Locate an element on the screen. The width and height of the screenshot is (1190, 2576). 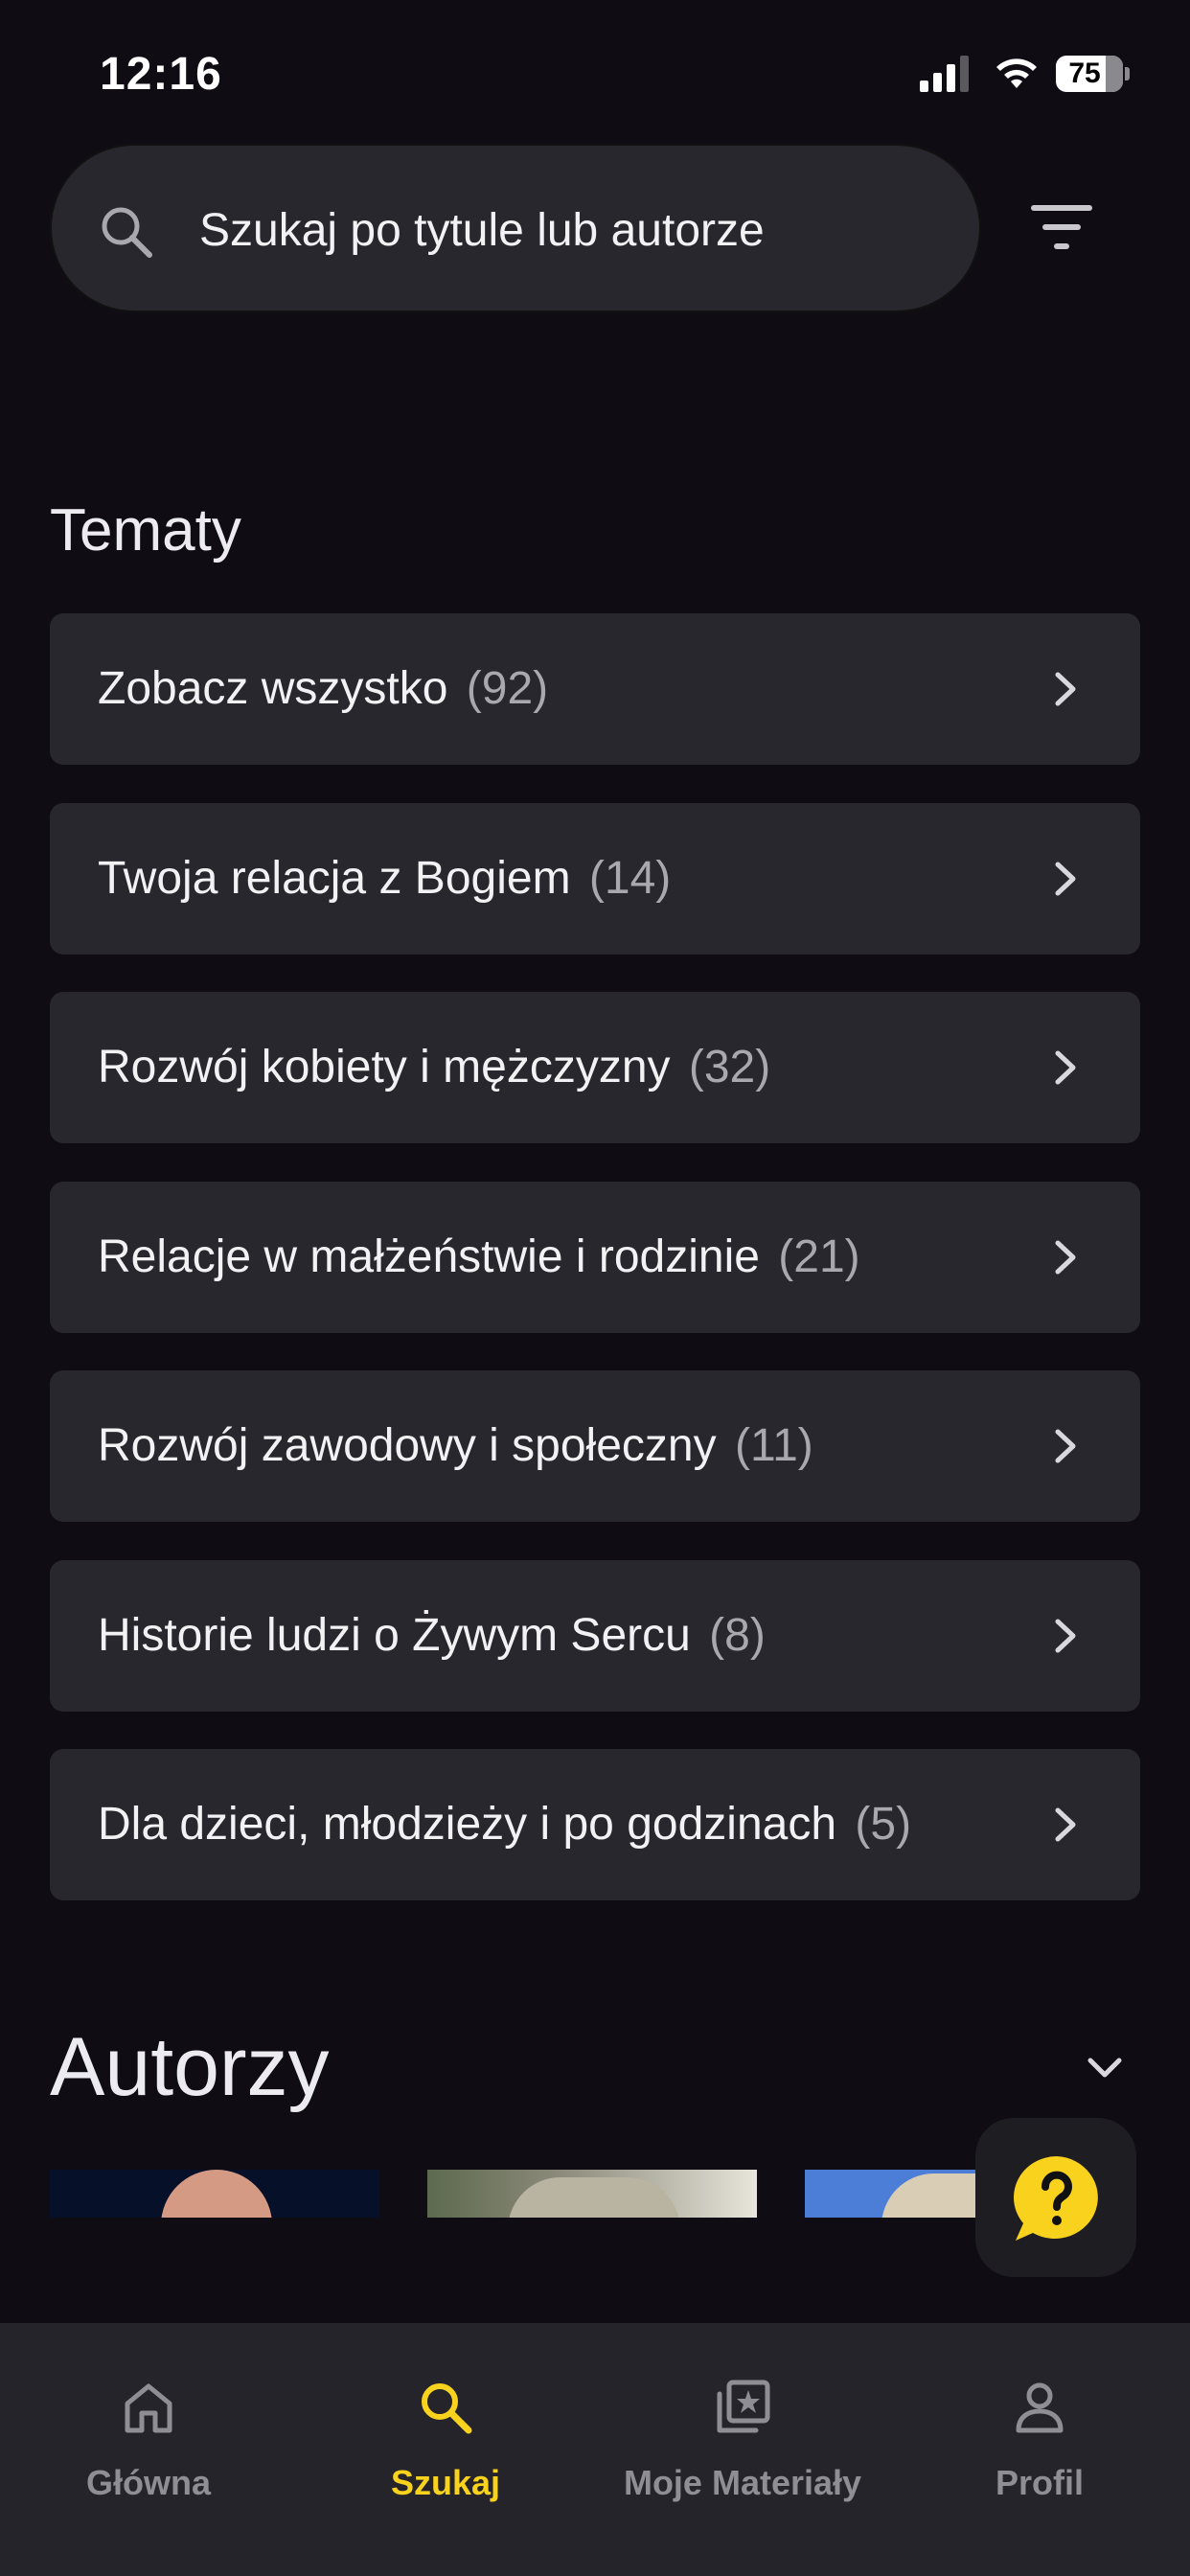
wifi-icon is located at coordinates (1016, 73).